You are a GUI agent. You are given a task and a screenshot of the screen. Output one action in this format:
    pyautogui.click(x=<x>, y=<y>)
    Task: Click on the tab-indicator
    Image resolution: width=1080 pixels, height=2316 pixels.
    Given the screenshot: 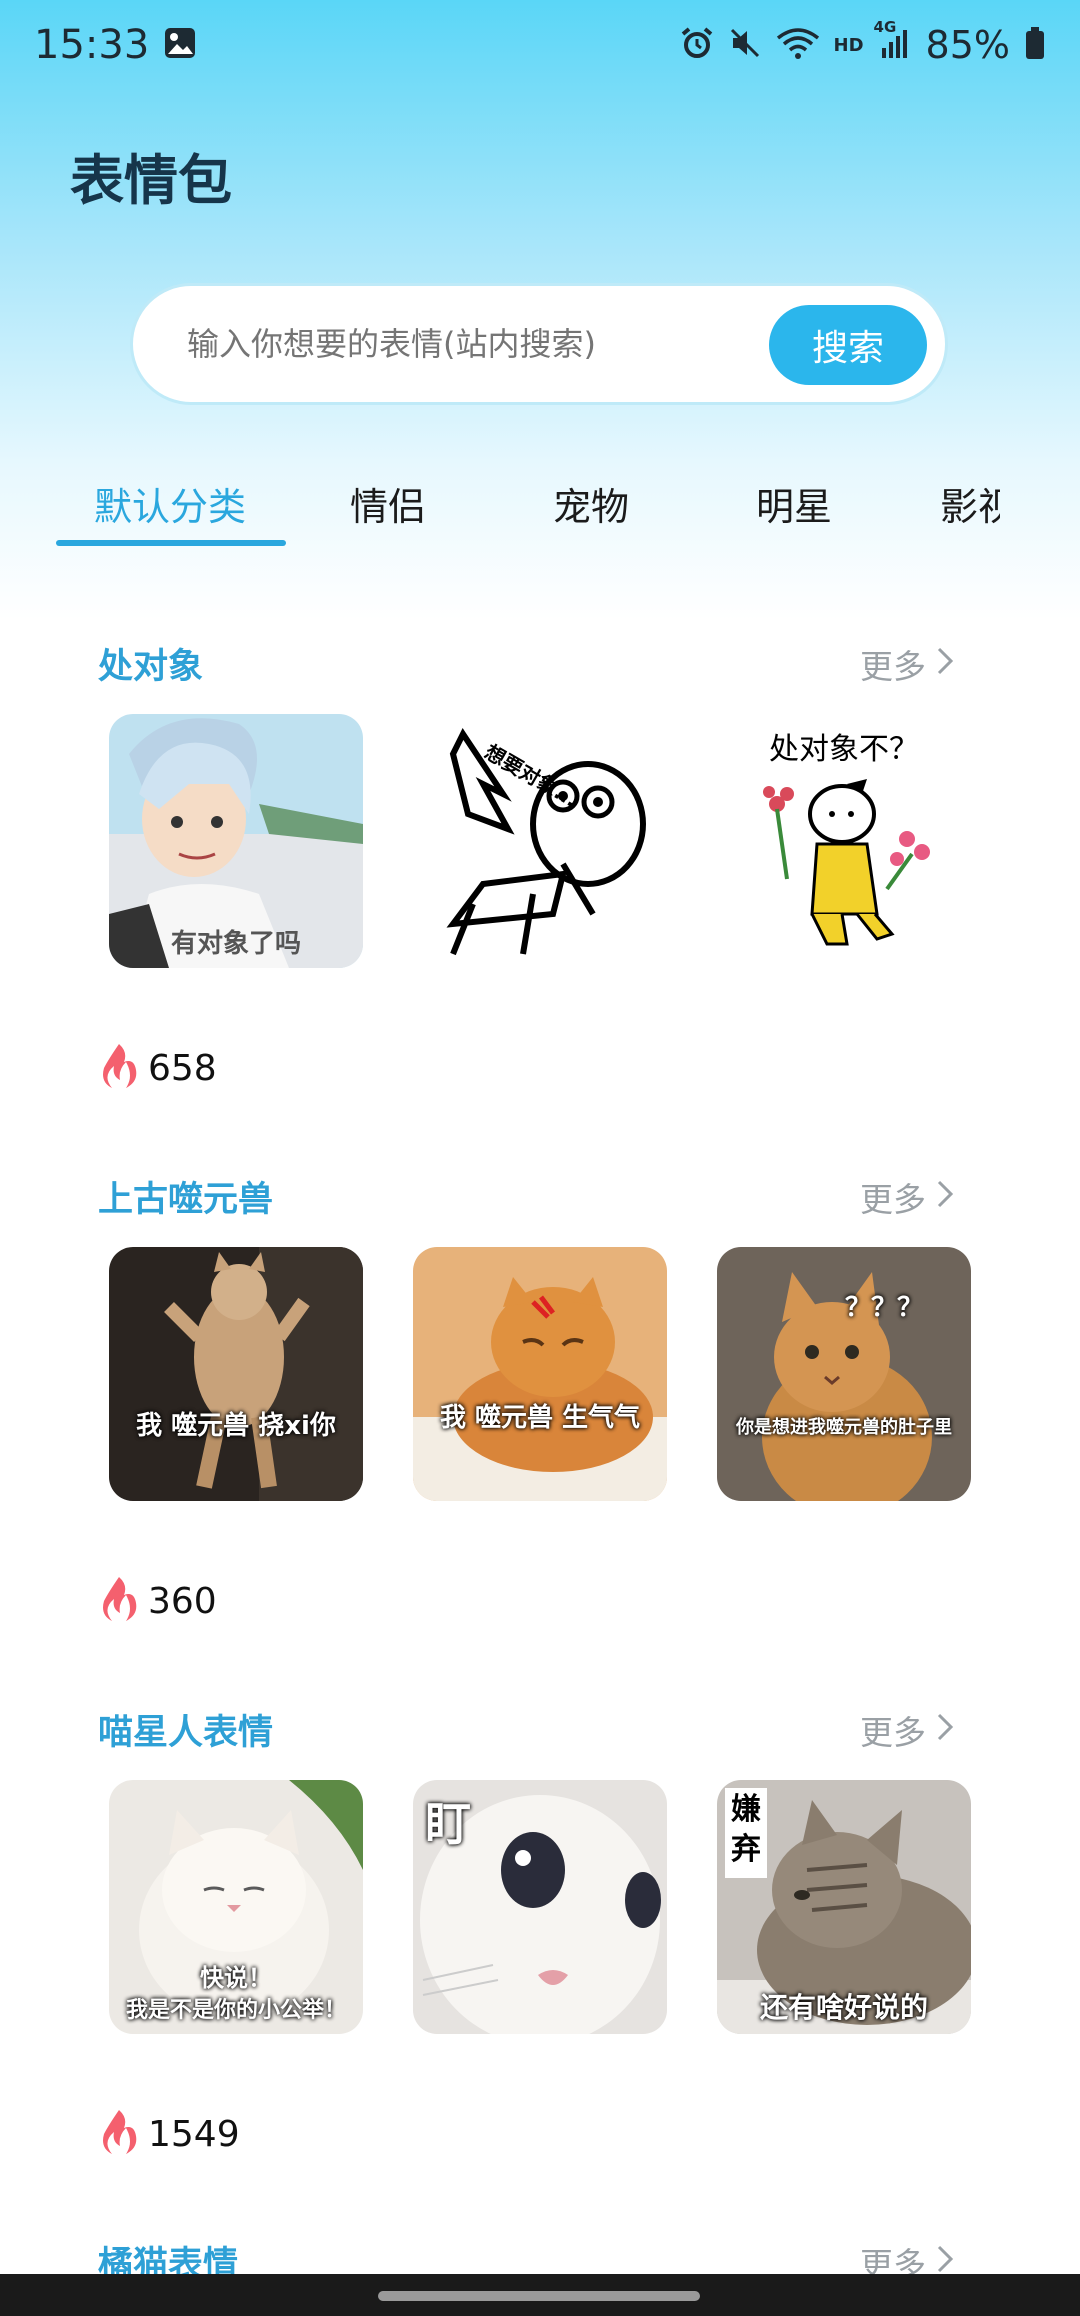 What is the action you would take?
    pyautogui.click(x=171, y=543)
    